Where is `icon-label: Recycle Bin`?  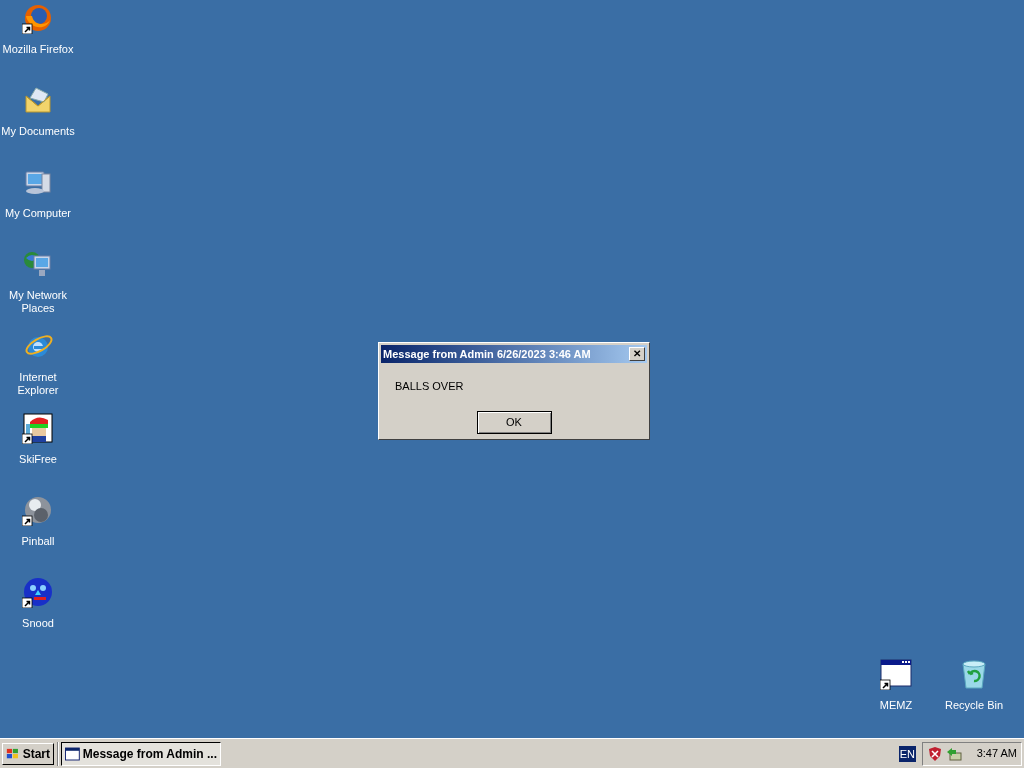
icon-label: Recycle Bin is located at coordinates (974, 705).